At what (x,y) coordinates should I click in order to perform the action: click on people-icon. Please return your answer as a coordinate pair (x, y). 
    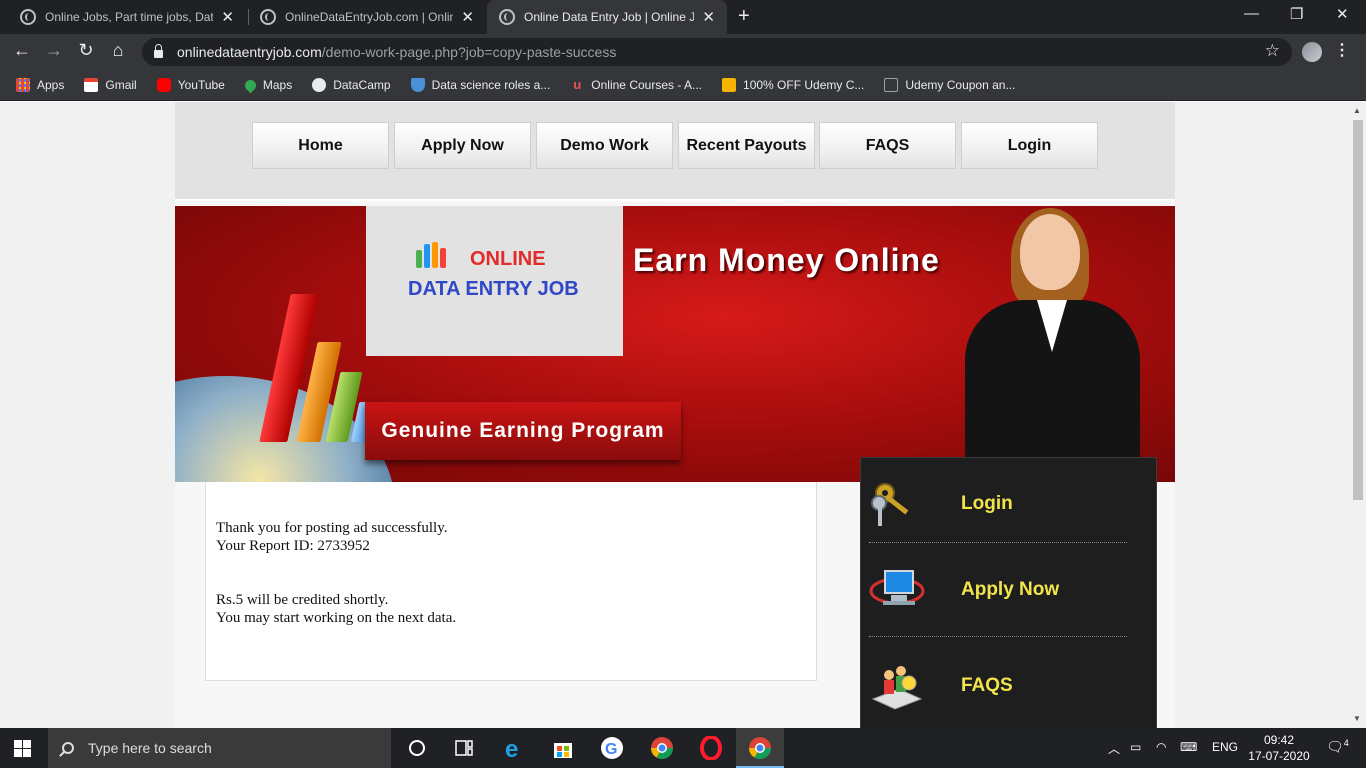
    Looking at the image, I should click on (897, 686).